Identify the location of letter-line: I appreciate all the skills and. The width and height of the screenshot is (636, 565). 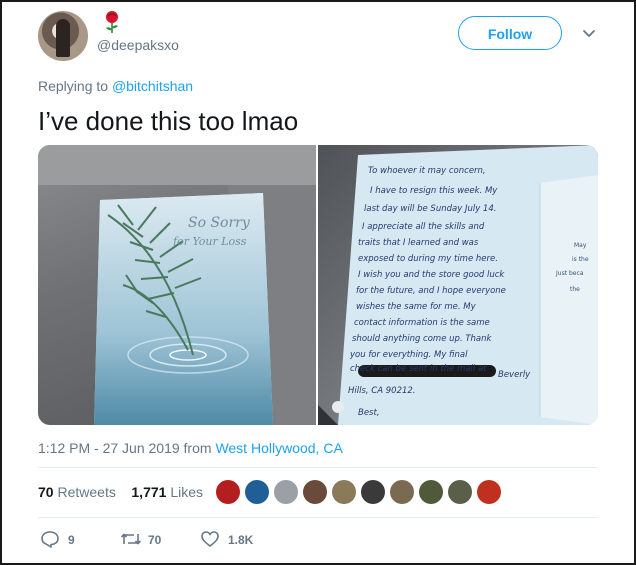
(423, 227).